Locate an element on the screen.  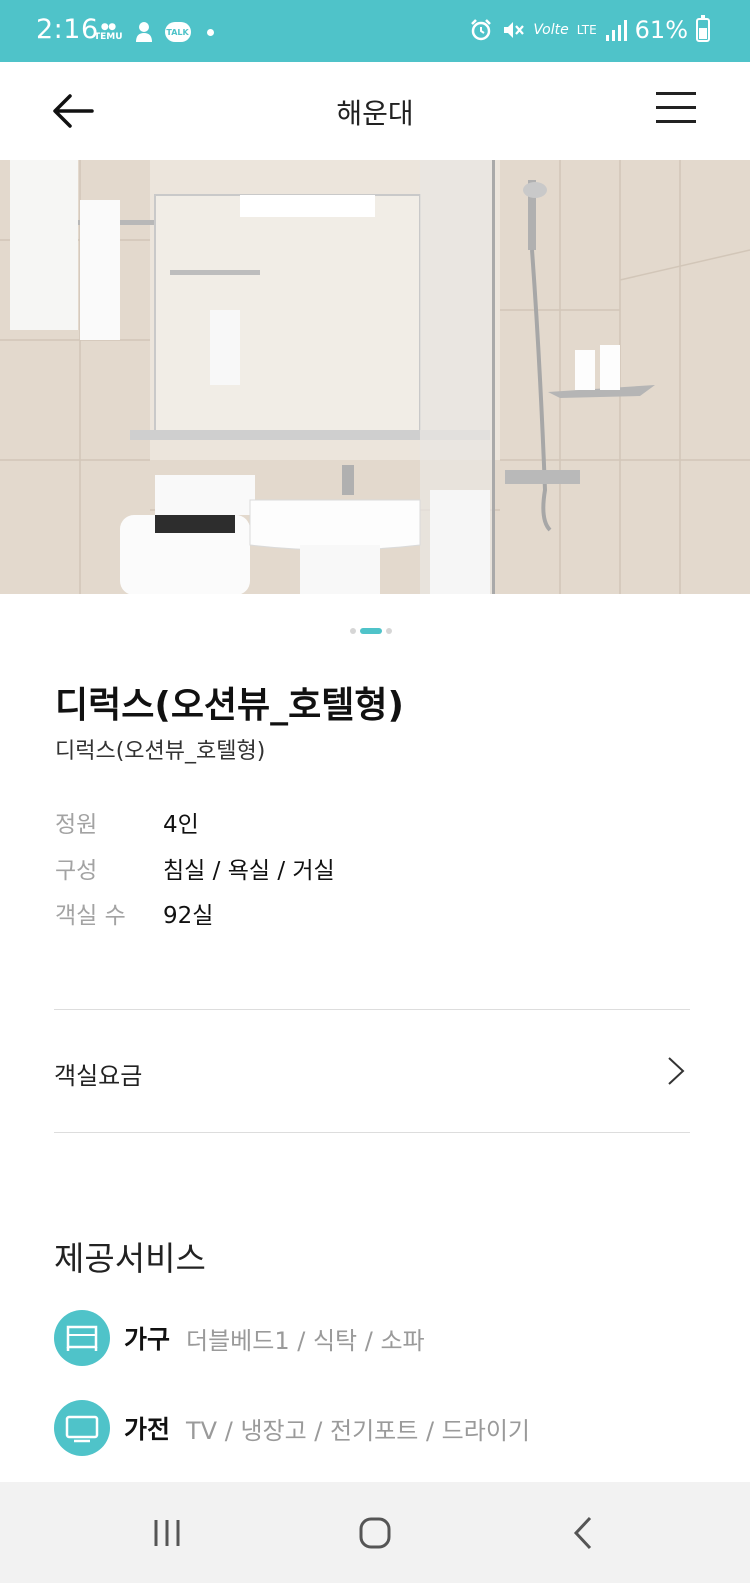
talk-icon: TALK is located at coordinates (177, 32).